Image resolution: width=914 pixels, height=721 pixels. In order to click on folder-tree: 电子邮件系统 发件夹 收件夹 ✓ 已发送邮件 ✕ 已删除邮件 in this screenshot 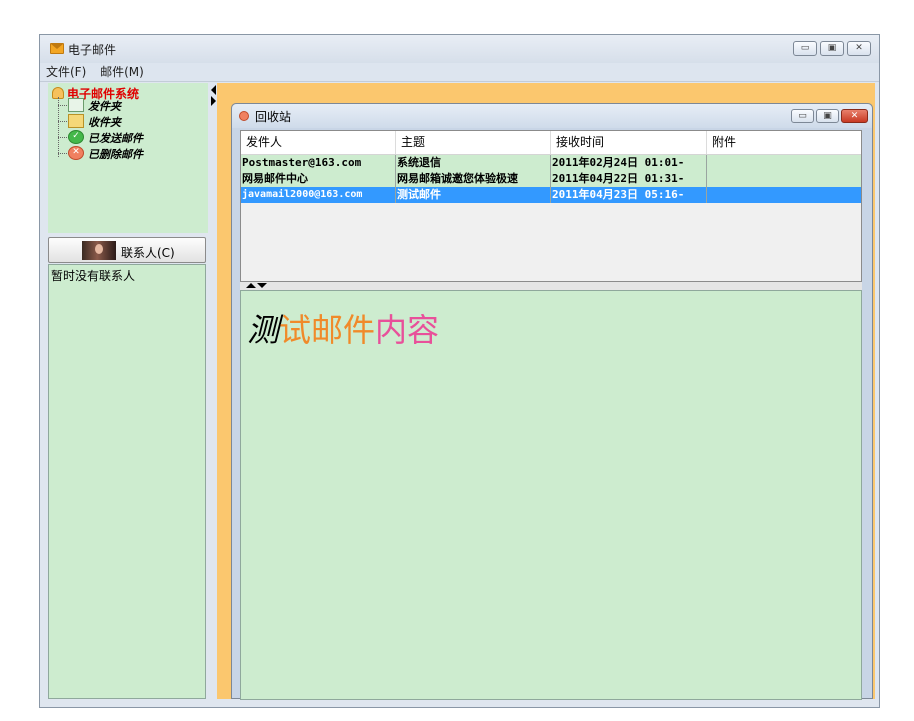, I will do `click(128, 158)`.